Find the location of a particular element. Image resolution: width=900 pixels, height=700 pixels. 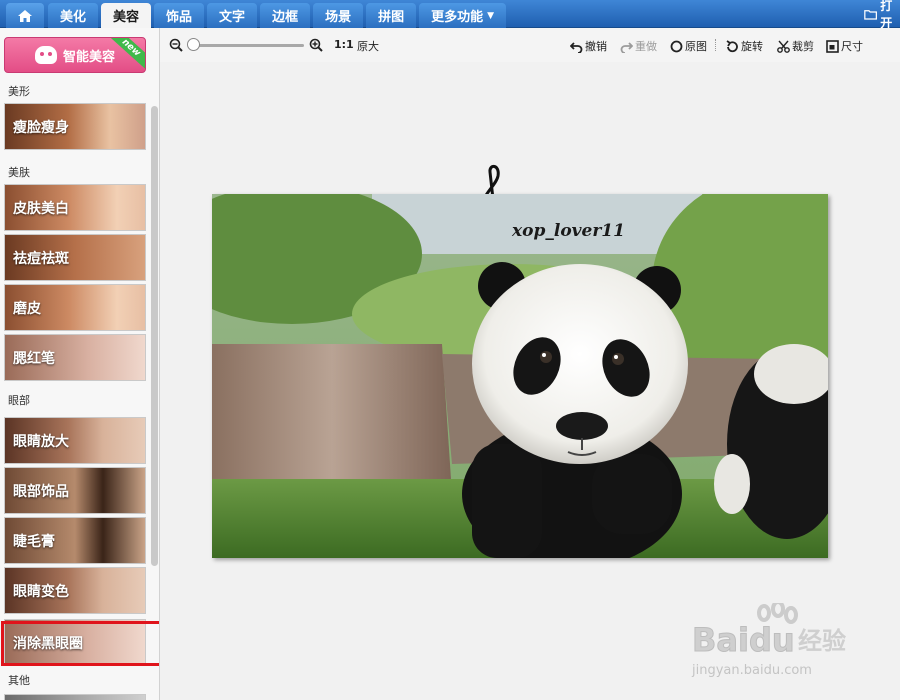

tab-border: 边框 is located at coordinates (285, 15).